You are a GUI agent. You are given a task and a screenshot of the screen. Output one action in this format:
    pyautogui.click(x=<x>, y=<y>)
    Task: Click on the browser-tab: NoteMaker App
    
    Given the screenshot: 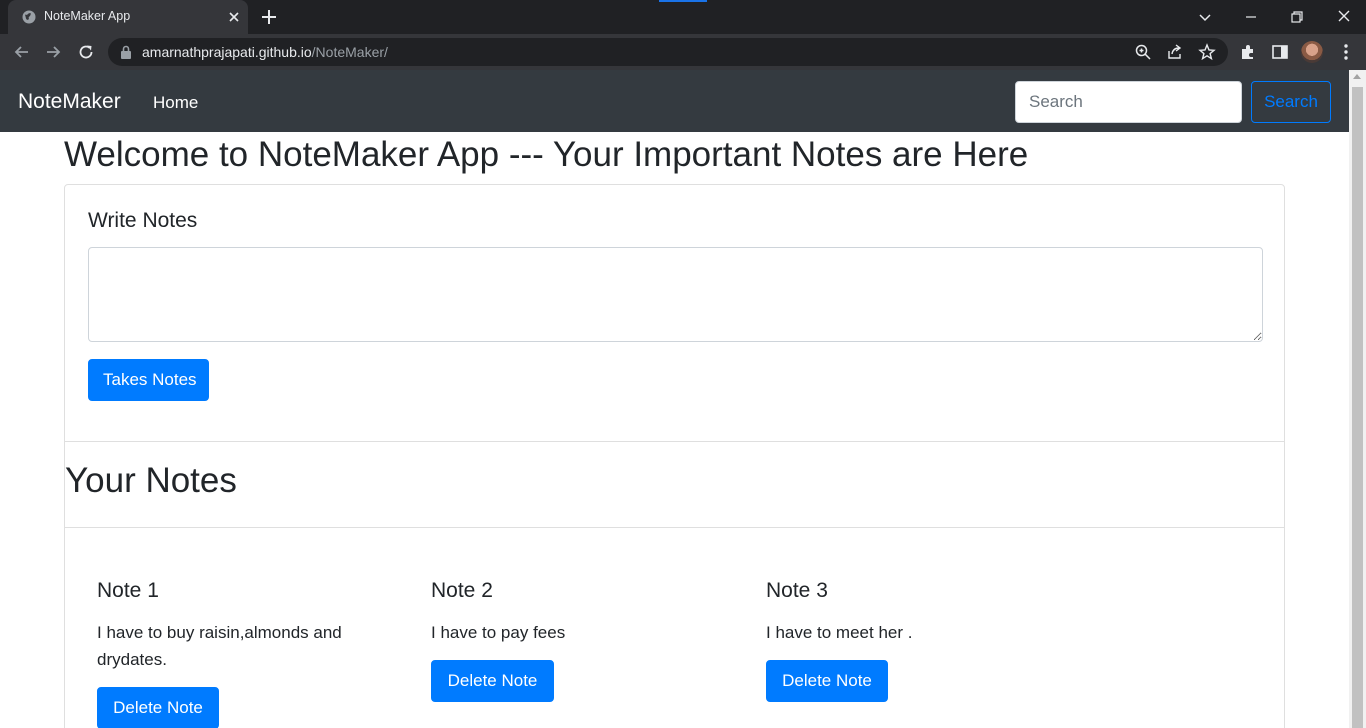 What is the action you would take?
    pyautogui.click(x=128, y=17)
    